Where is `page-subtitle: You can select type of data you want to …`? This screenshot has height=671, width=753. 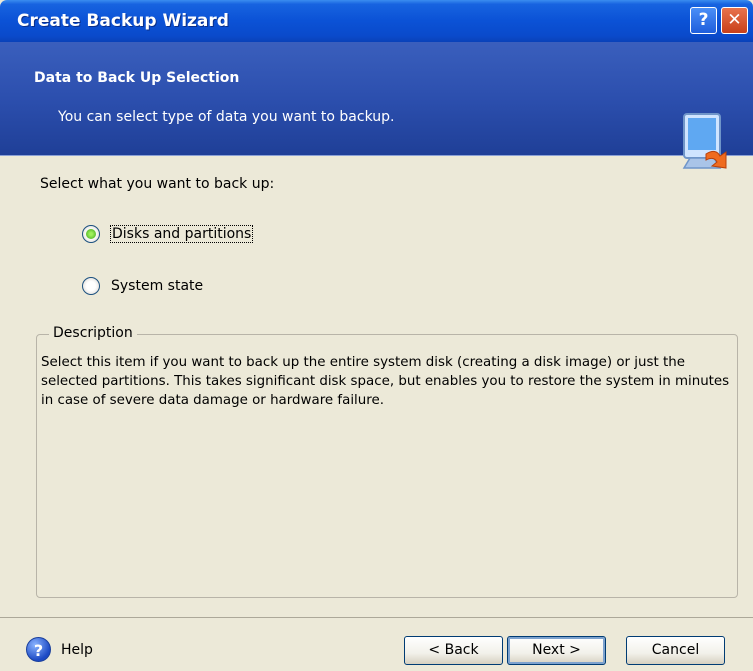
page-subtitle: You can select type of data you want to … is located at coordinates (226, 117).